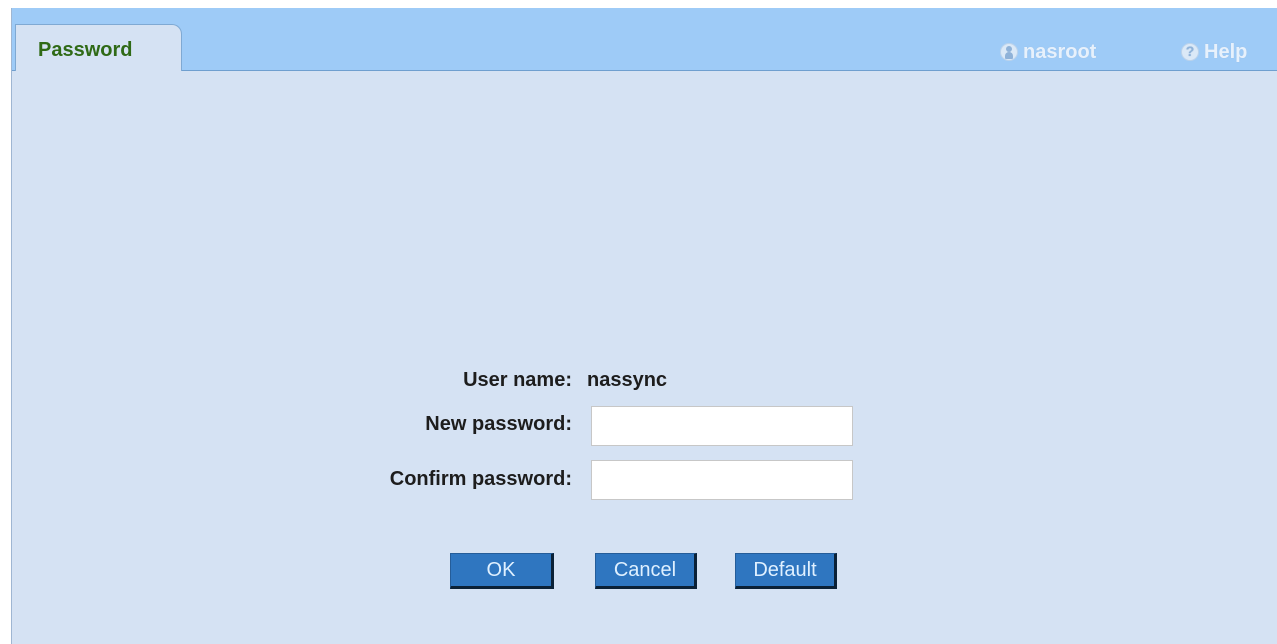  What do you see at coordinates (1009, 52) in the screenshot?
I see `user-icon` at bounding box center [1009, 52].